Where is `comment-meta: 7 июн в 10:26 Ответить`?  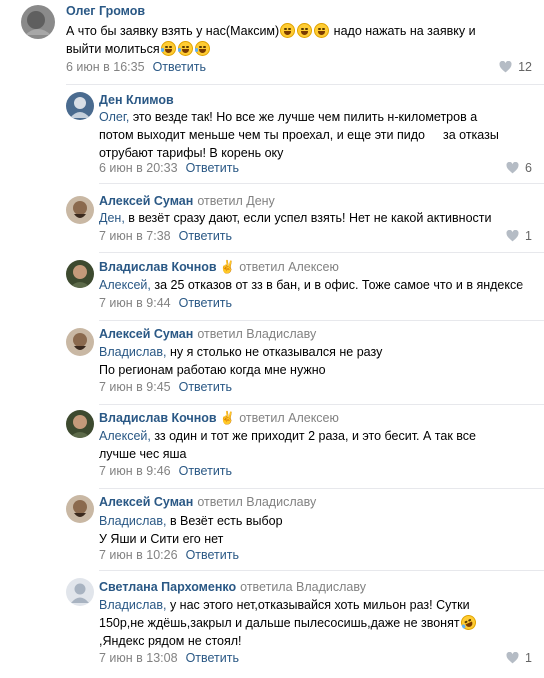 comment-meta: 7 июн в 10:26 Ответить is located at coordinates (169, 555).